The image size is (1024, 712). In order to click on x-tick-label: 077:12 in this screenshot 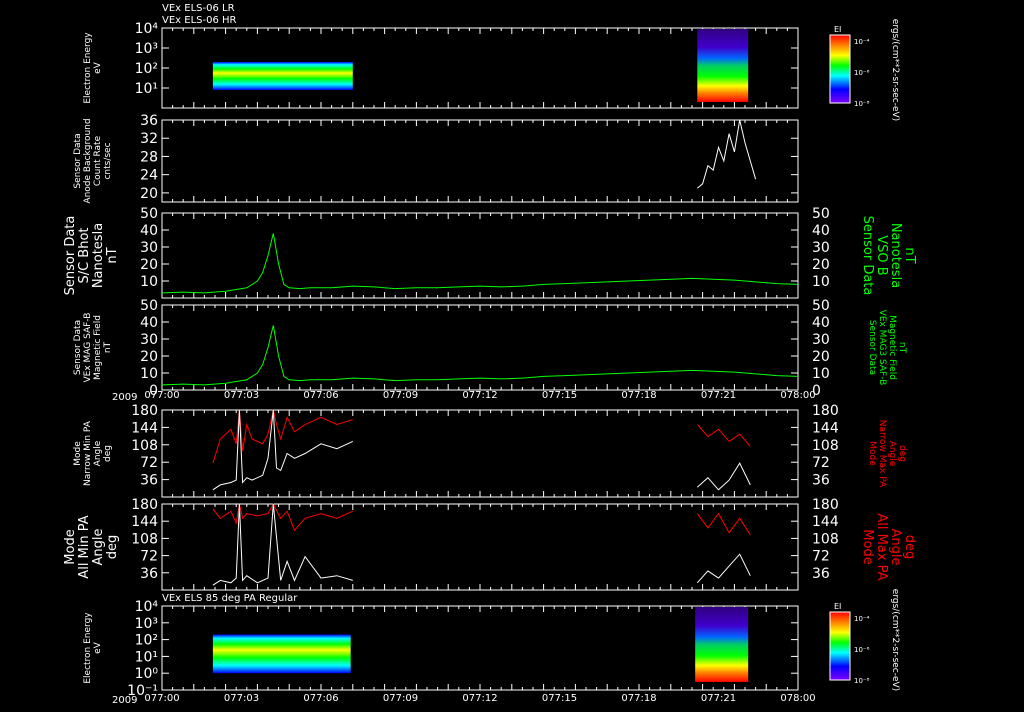, I will do `click(479, 395)`.